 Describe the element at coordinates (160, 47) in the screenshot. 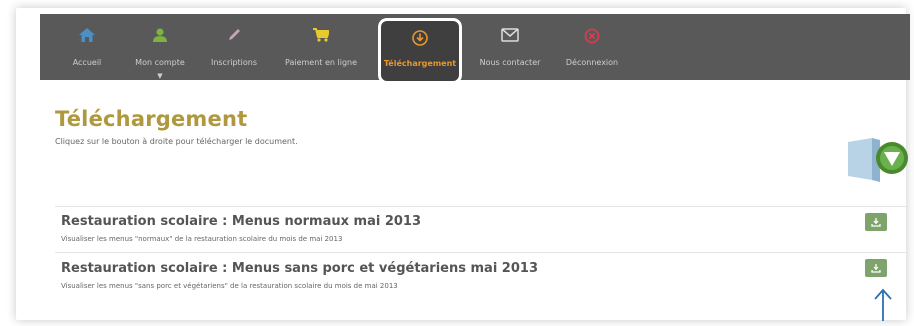

I see `nav-item-mon-compte: Mon compte ▼` at that location.